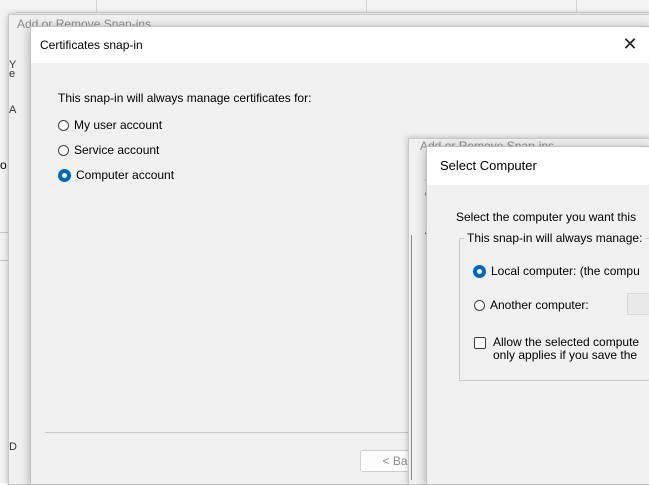  What do you see at coordinates (638, 304) in the screenshot?
I see `computer-name-input` at bounding box center [638, 304].